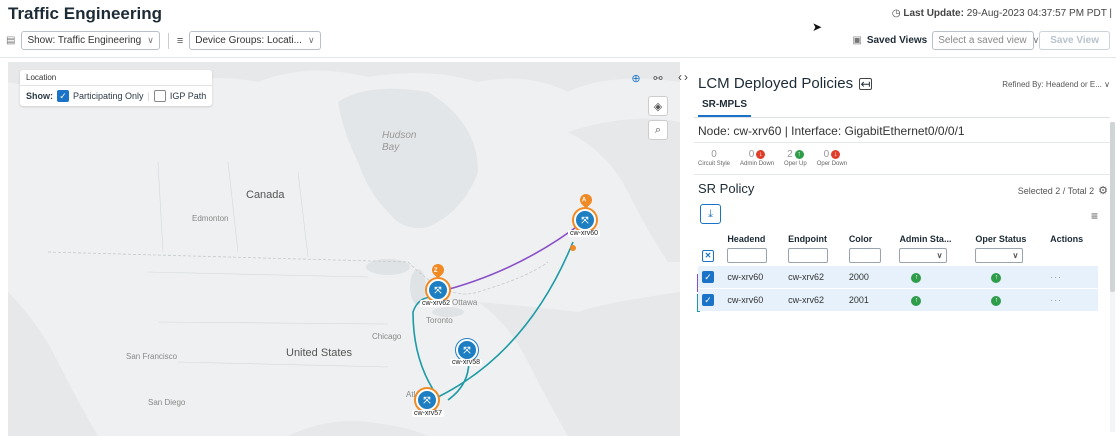 The image size is (1116, 436). Describe the element at coordinates (84, 40) in the screenshot. I see `show-select-value: Show: Traffic Engineering` at that location.